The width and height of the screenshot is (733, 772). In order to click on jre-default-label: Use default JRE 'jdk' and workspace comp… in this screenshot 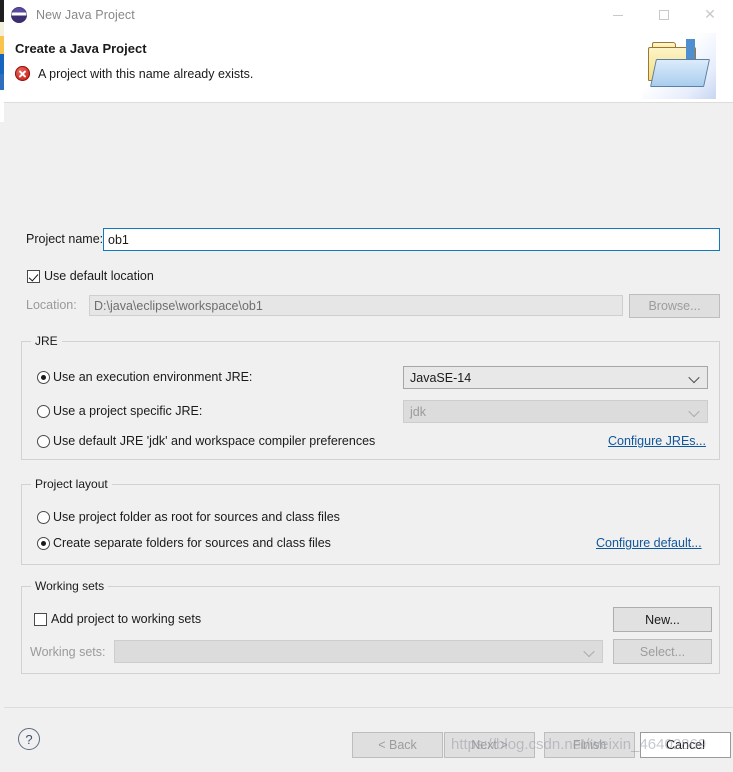, I will do `click(214, 441)`.